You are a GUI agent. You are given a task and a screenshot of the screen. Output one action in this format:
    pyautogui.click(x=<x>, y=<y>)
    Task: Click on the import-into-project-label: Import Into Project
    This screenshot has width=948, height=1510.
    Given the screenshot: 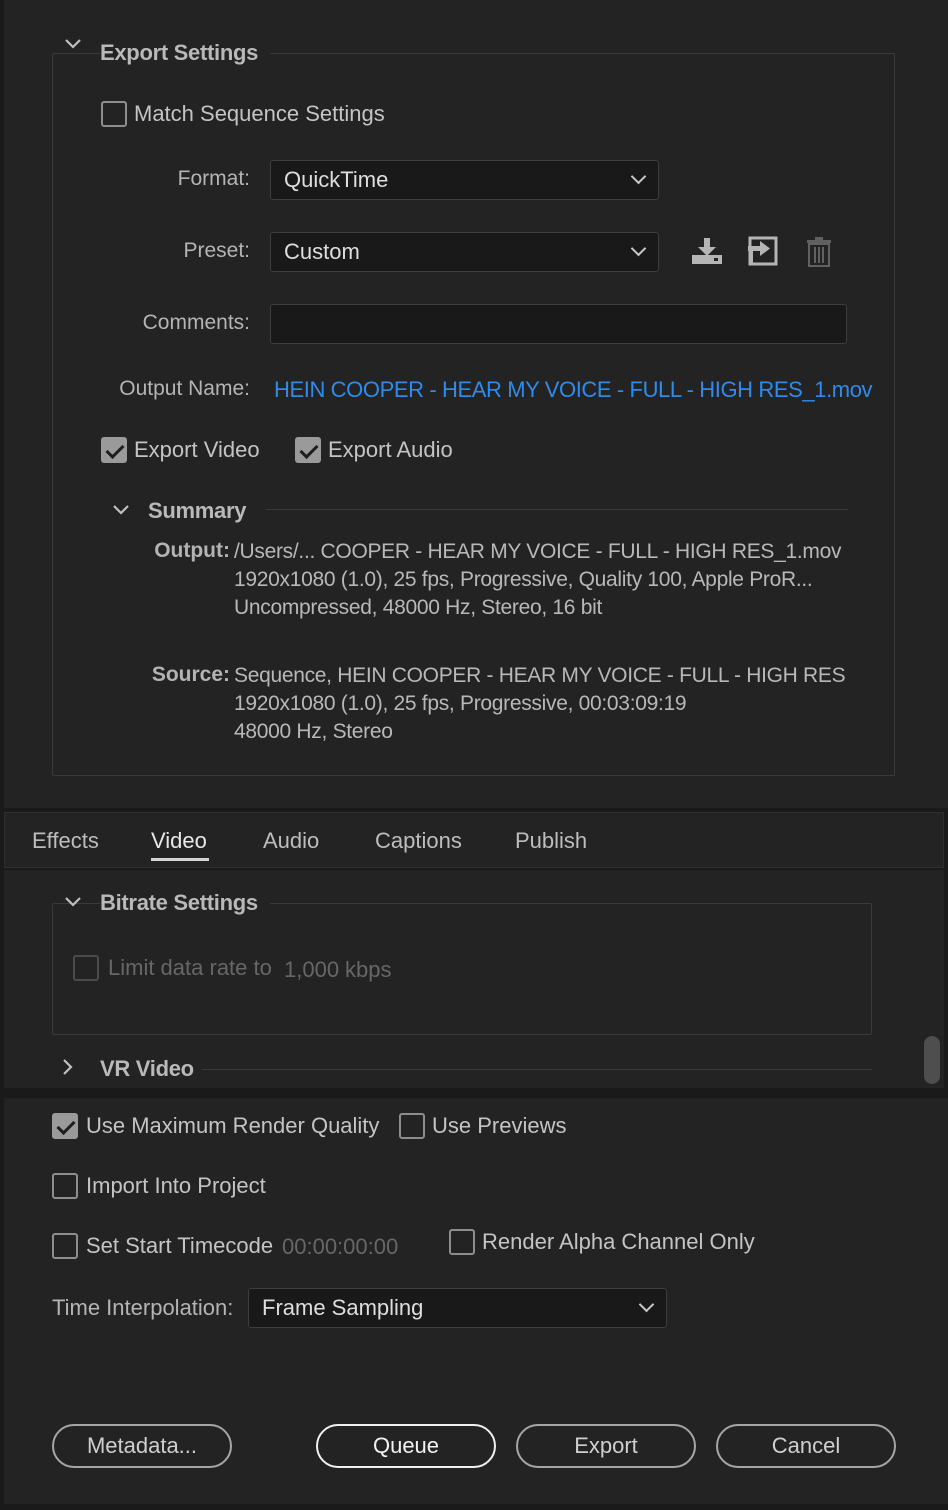 What is the action you would take?
    pyautogui.click(x=176, y=1185)
    